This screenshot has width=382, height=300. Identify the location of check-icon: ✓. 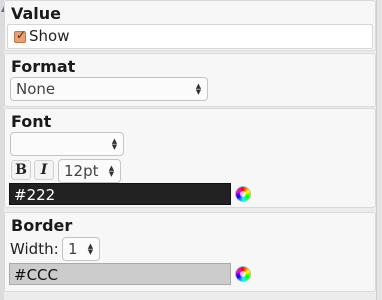
(21, 35).